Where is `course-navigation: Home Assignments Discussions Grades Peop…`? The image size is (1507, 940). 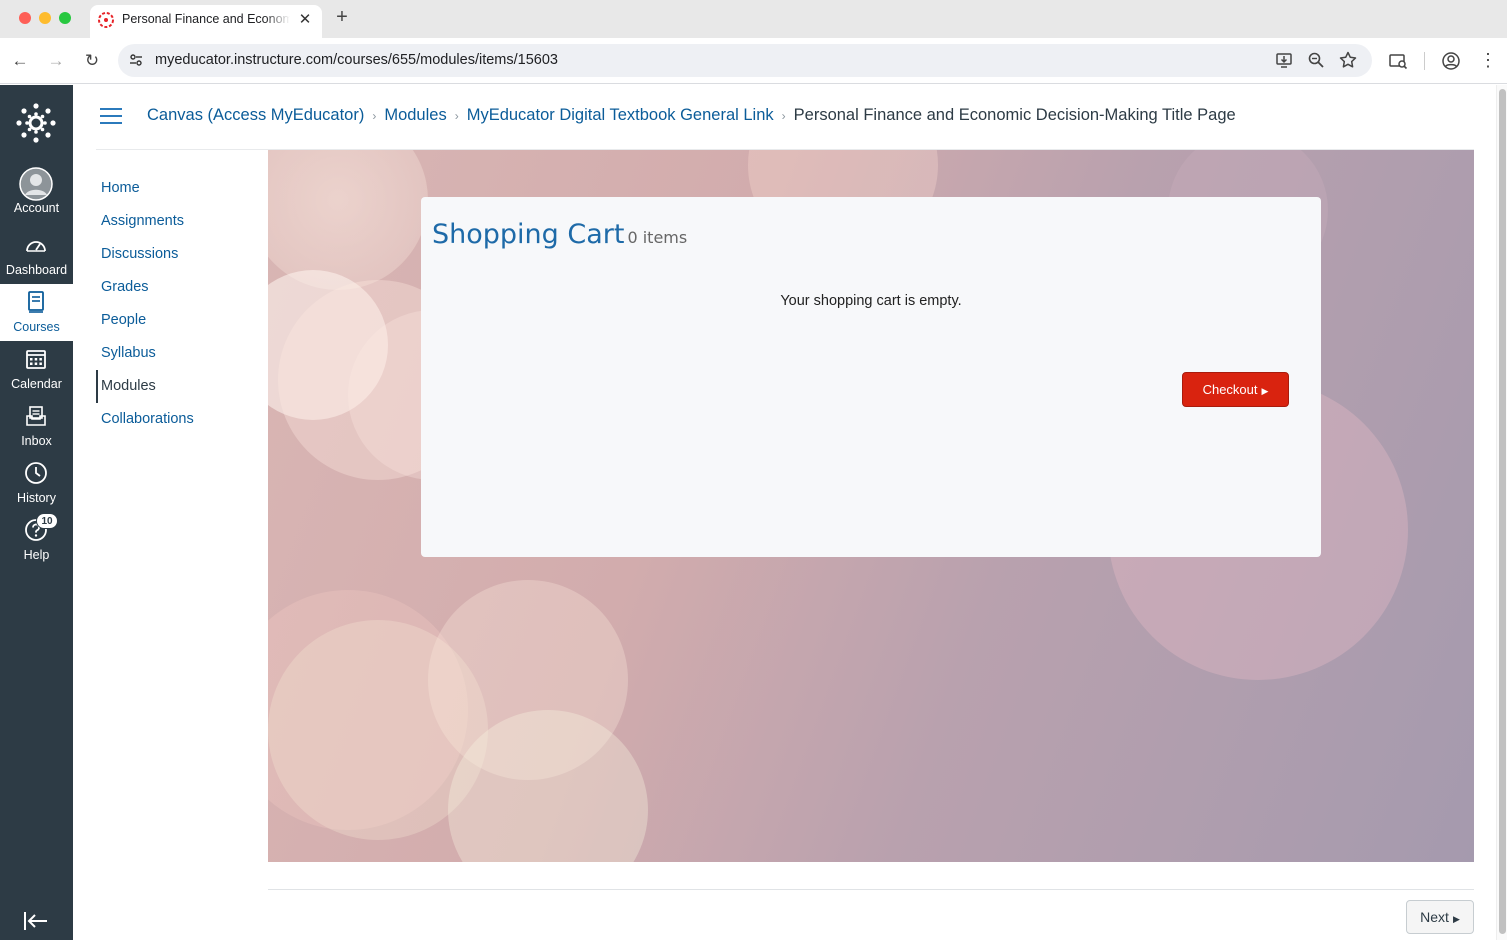
course-navigation: Home Assignments Discussions Grades Peop… is located at coordinates (176, 304).